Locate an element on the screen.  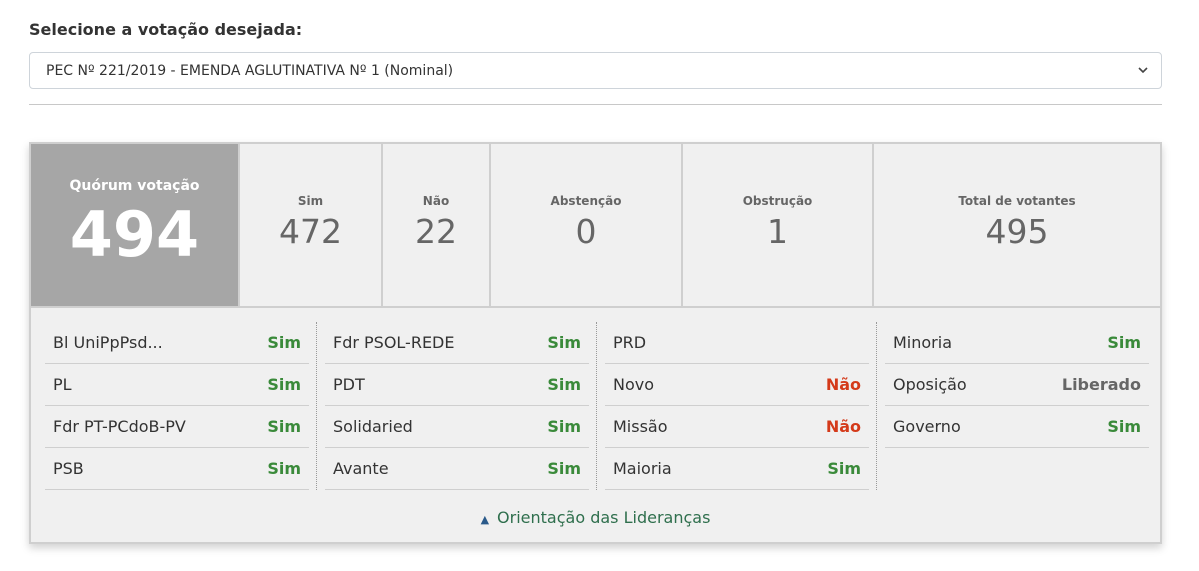
party-name: PL is located at coordinates (62, 384).